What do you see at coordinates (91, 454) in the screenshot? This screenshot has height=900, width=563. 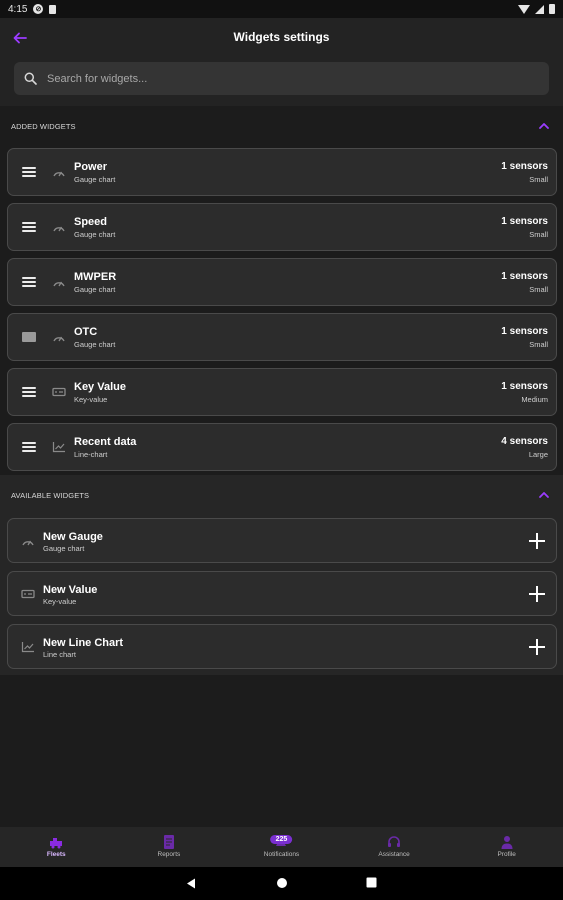 I see `widget-type: Line-chart` at bounding box center [91, 454].